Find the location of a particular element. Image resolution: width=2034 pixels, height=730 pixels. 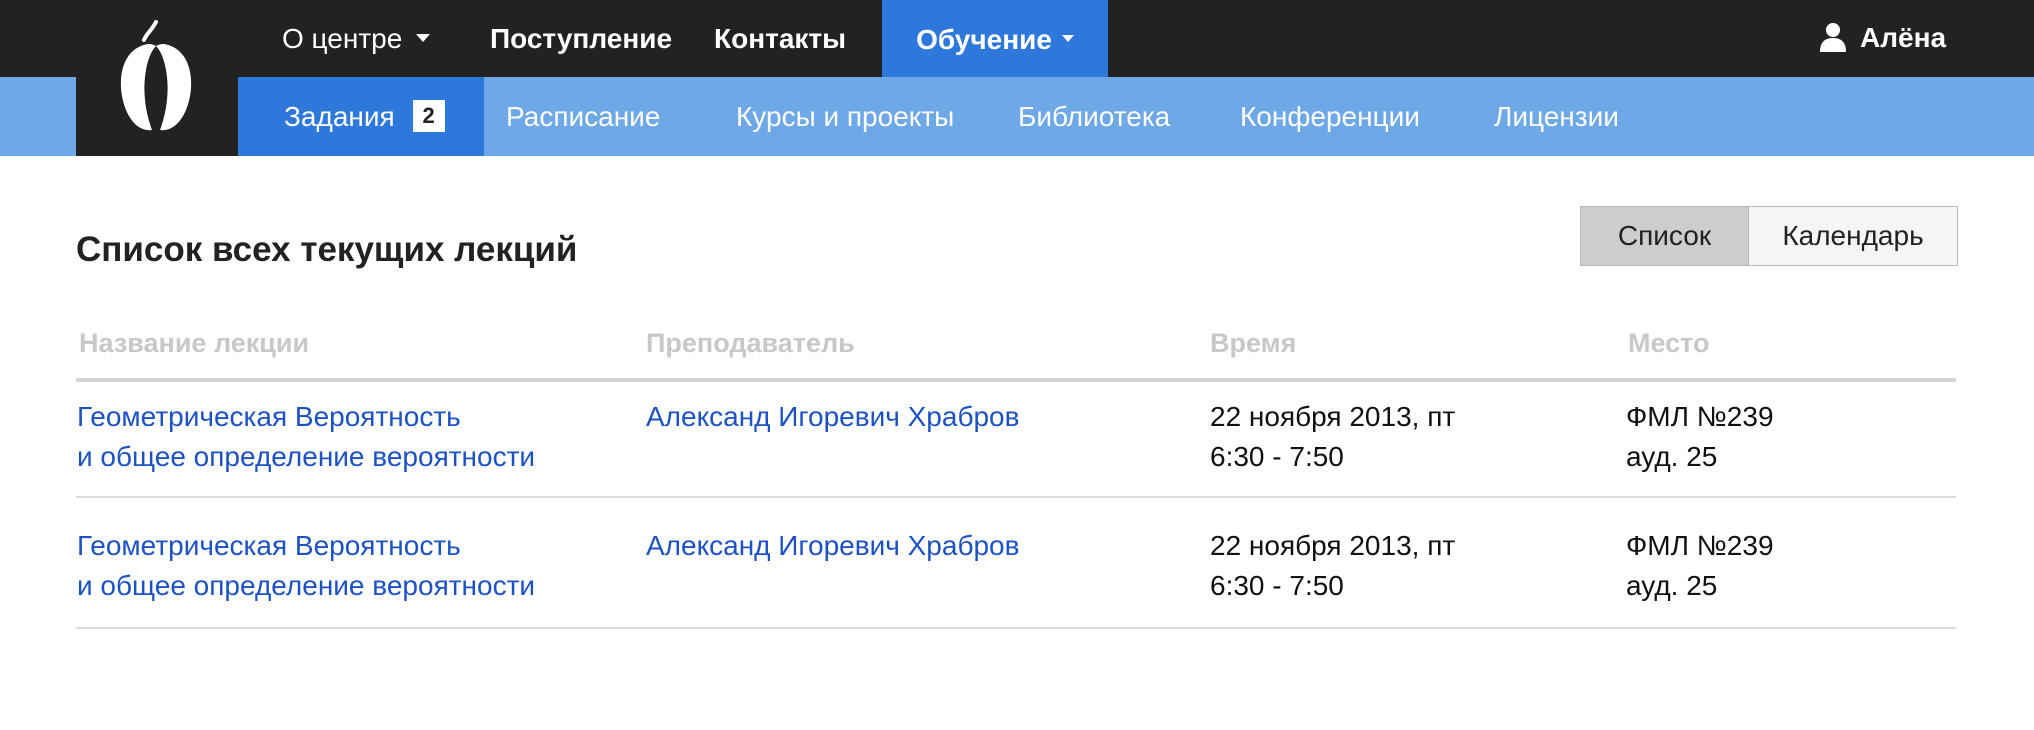

view-list-button: Список is located at coordinates (1665, 236).